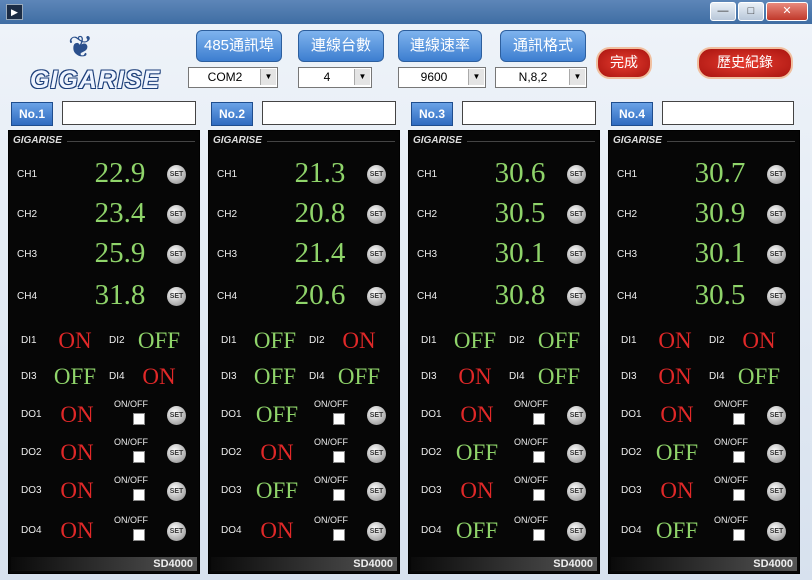 This screenshot has width=812, height=580. What do you see at coordinates (517, 340) in the screenshot?
I see `di-label: DI2` at bounding box center [517, 340].